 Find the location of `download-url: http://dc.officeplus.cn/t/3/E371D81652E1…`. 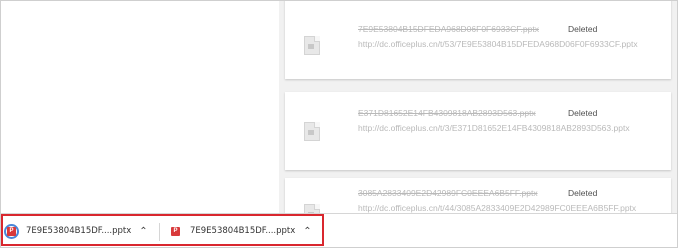

download-url: http://dc.officeplus.cn/t/3/E371D81652E1… is located at coordinates (494, 128).